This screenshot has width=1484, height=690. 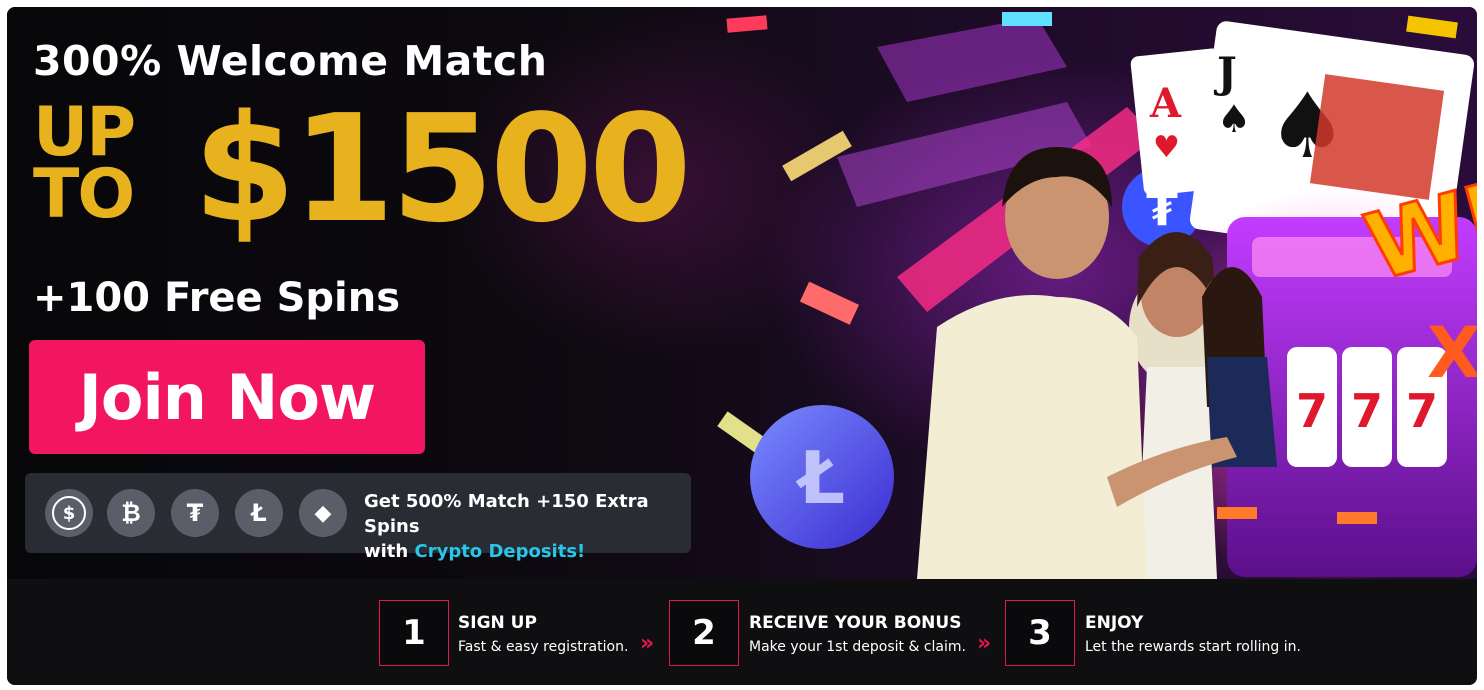 I want to click on litecoin-glyph: Ł, so click(x=259, y=513).